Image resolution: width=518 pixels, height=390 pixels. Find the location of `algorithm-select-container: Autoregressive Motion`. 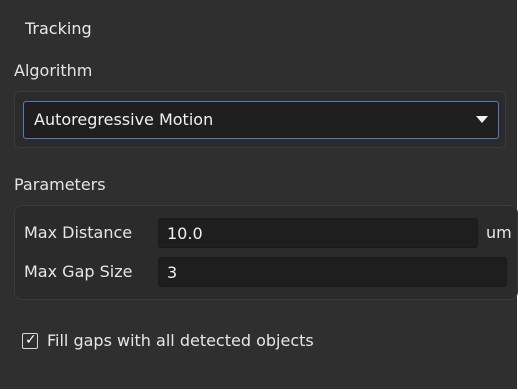

algorithm-select-container: Autoregressive Motion is located at coordinates (260, 119).